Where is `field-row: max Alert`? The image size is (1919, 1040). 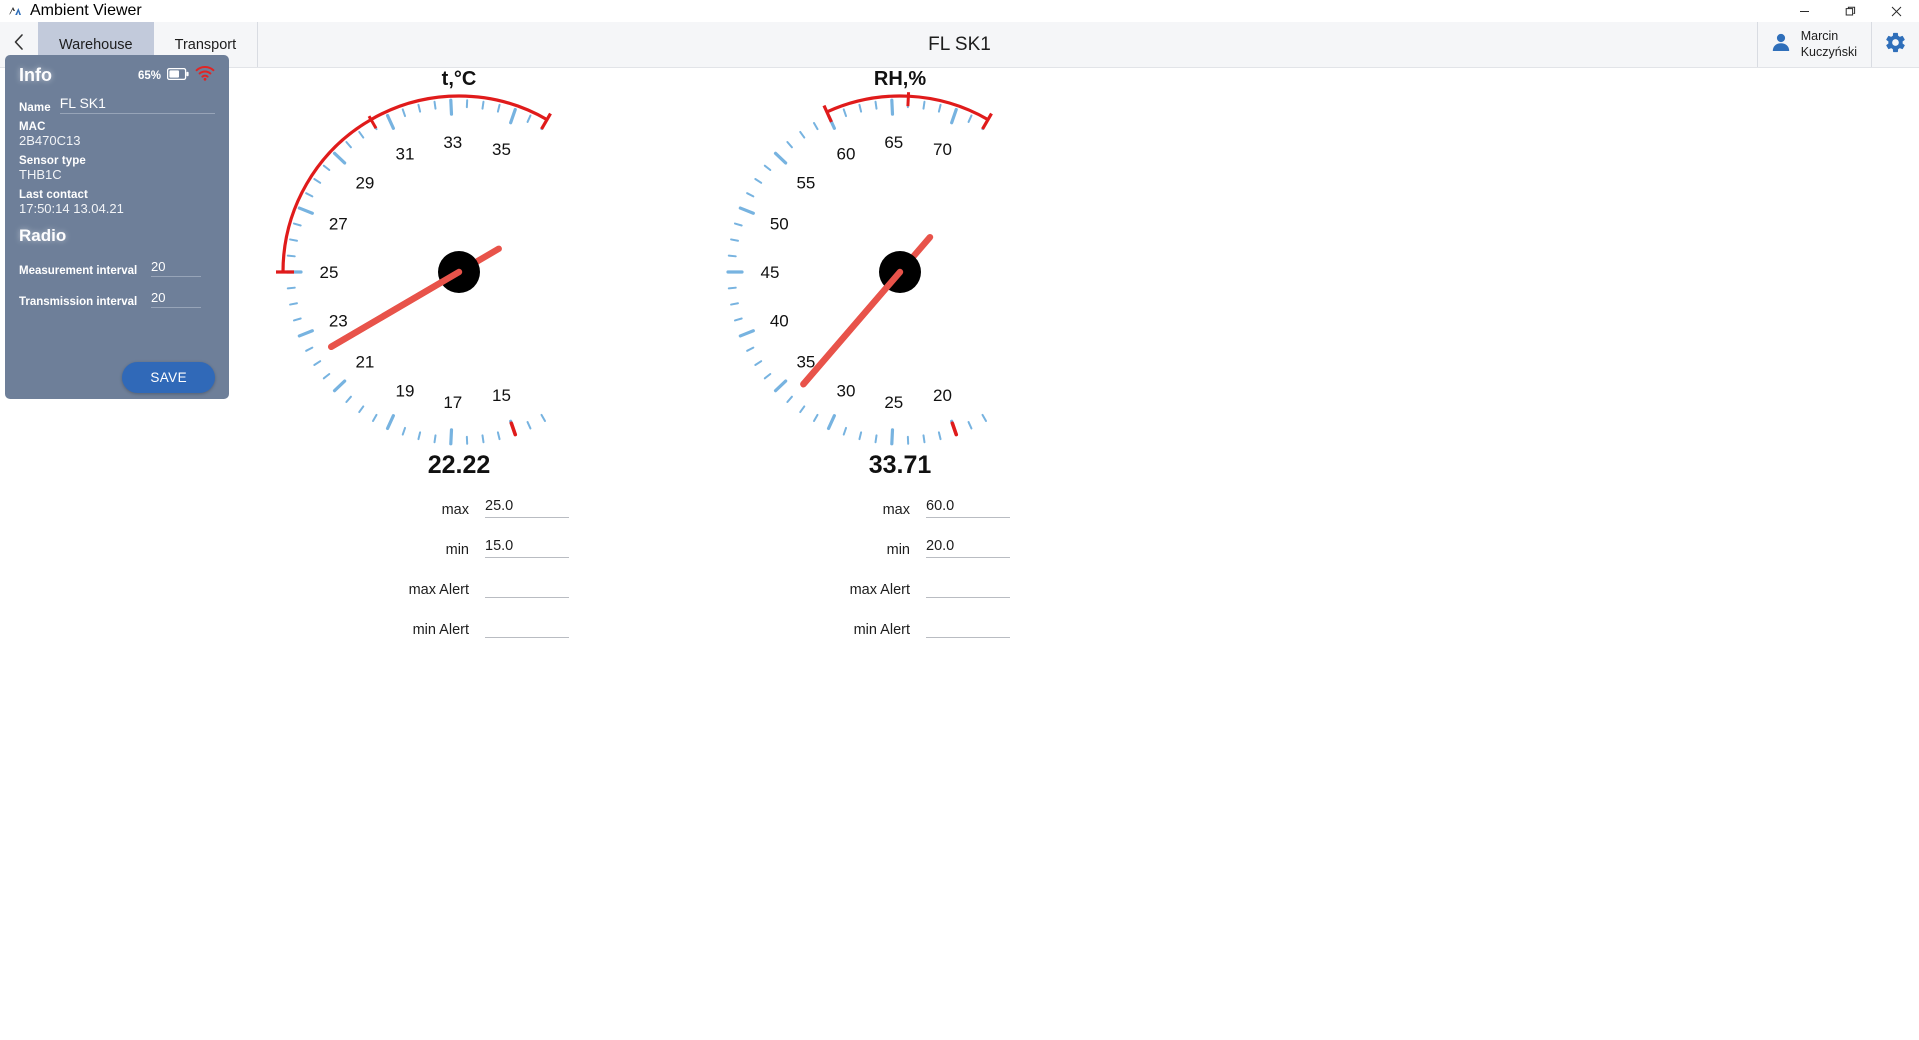 field-row: max Alert is located at coordinates (900, 588).